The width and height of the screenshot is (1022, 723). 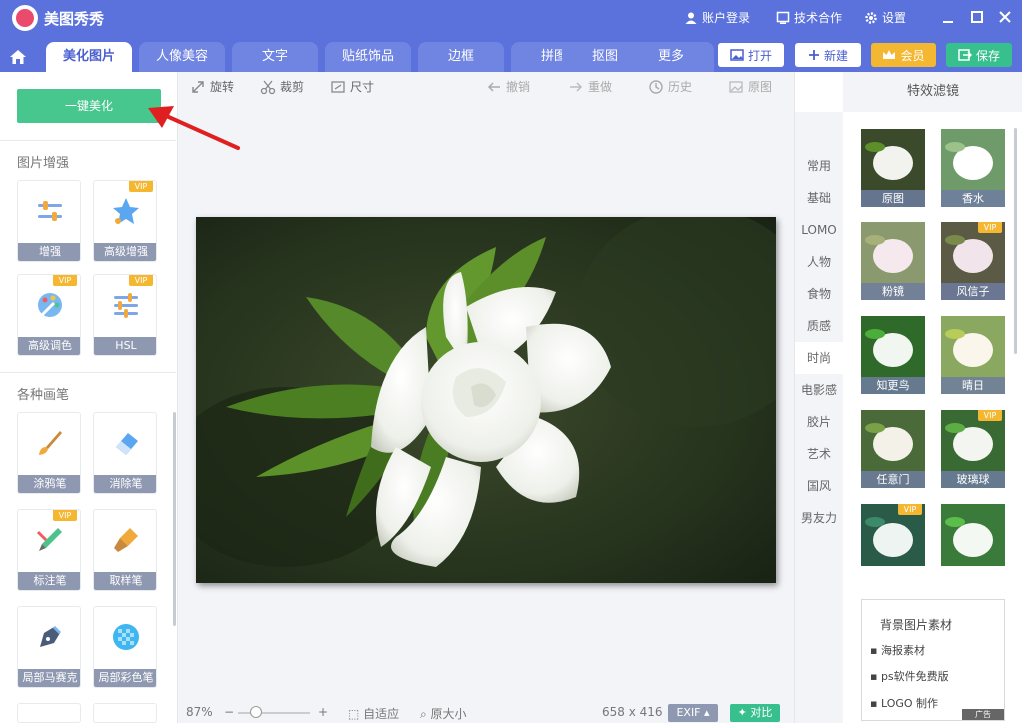 What do you see at coordinates (256, 712) in the screenshot?
I see `zoom-slider-handle` at bounding box center [256, 712].